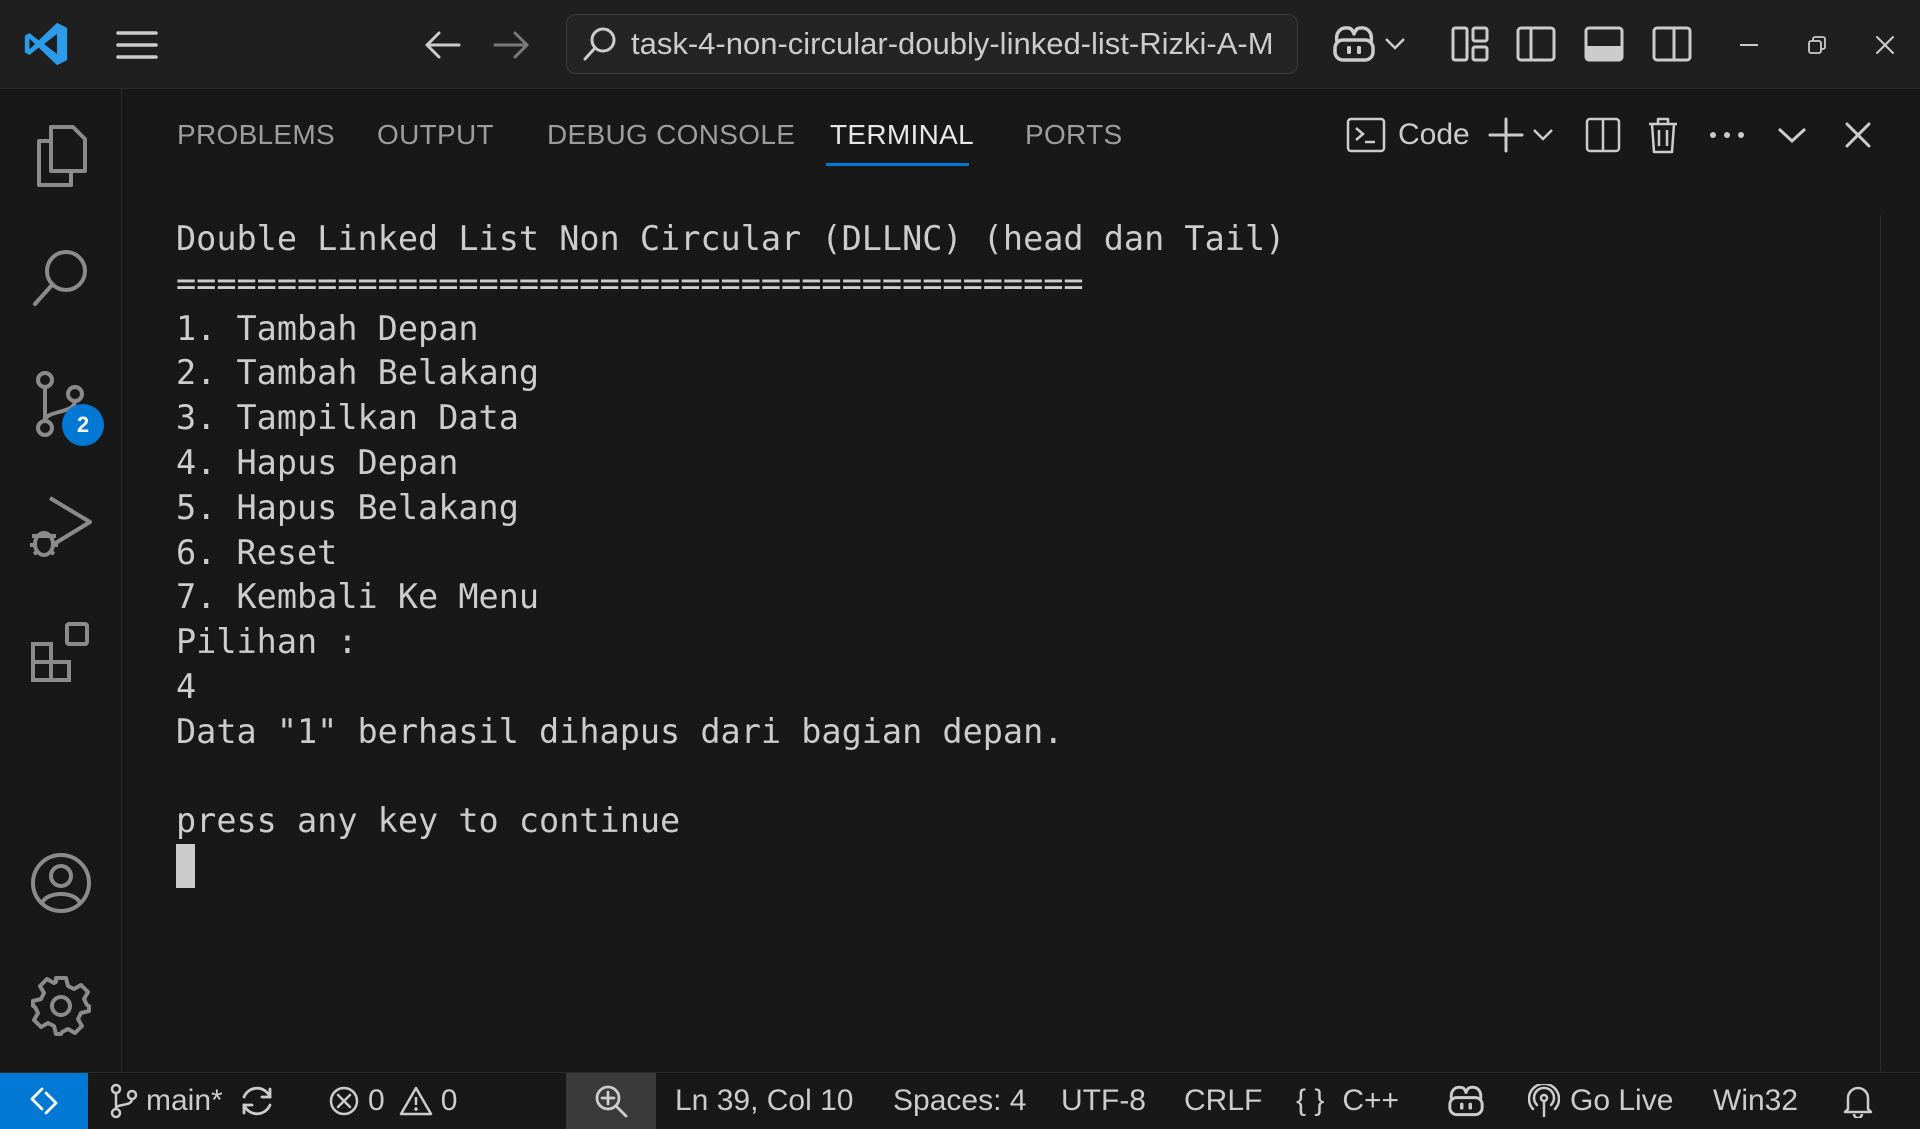  What do you see at coordinates (1603, 135) in the screenshot?
I see `split-terminal-icon` at bounding box center [1603, 135].